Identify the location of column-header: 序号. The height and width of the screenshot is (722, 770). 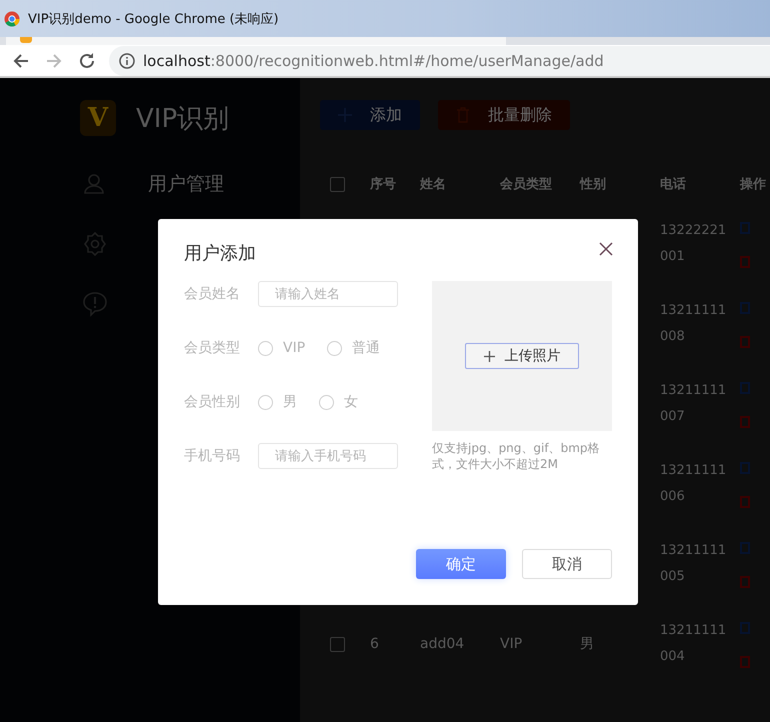
(383, 184).